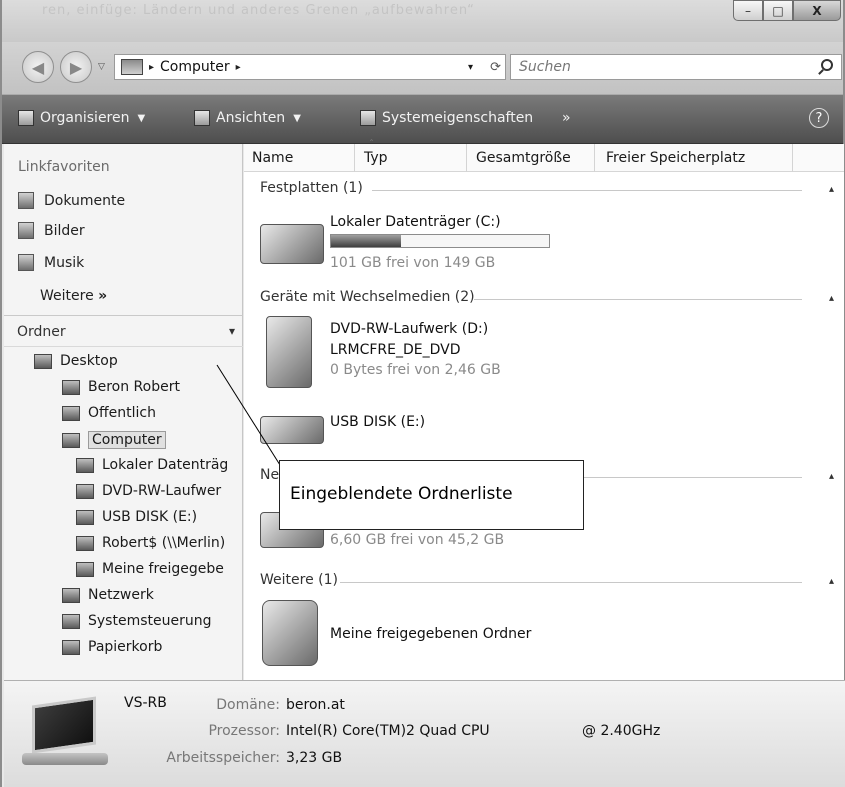  What do you see at coordinates (314, 758) in the screenshot?
I see `ram-value: 3,23 GB` at bounding box center [314, 758].